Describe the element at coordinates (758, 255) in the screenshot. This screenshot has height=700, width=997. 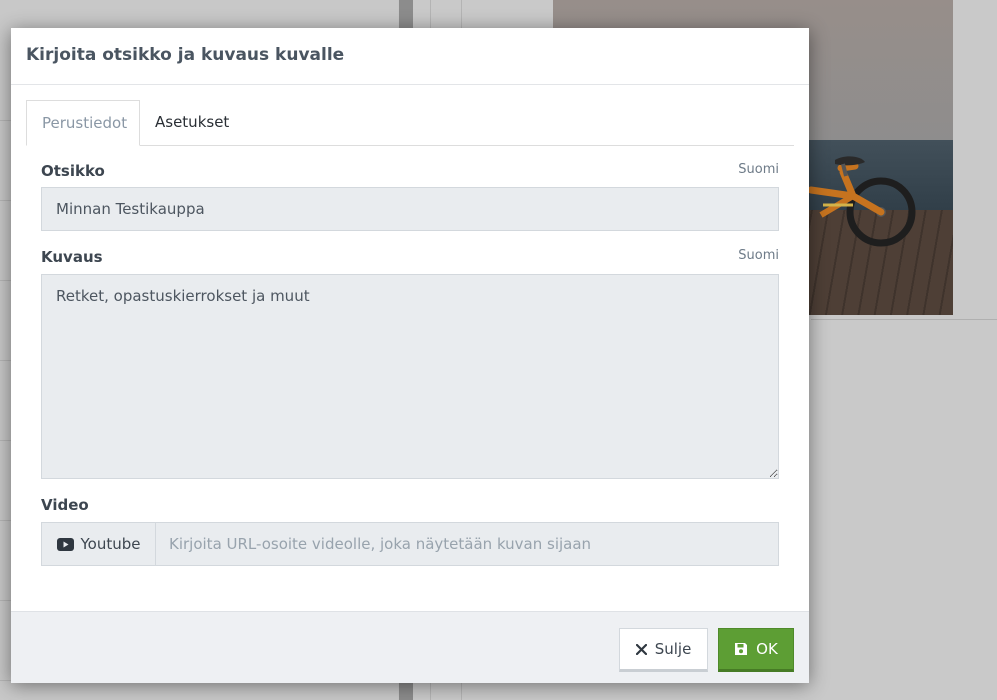
I see `description-language-tag: Suomi` at that location.